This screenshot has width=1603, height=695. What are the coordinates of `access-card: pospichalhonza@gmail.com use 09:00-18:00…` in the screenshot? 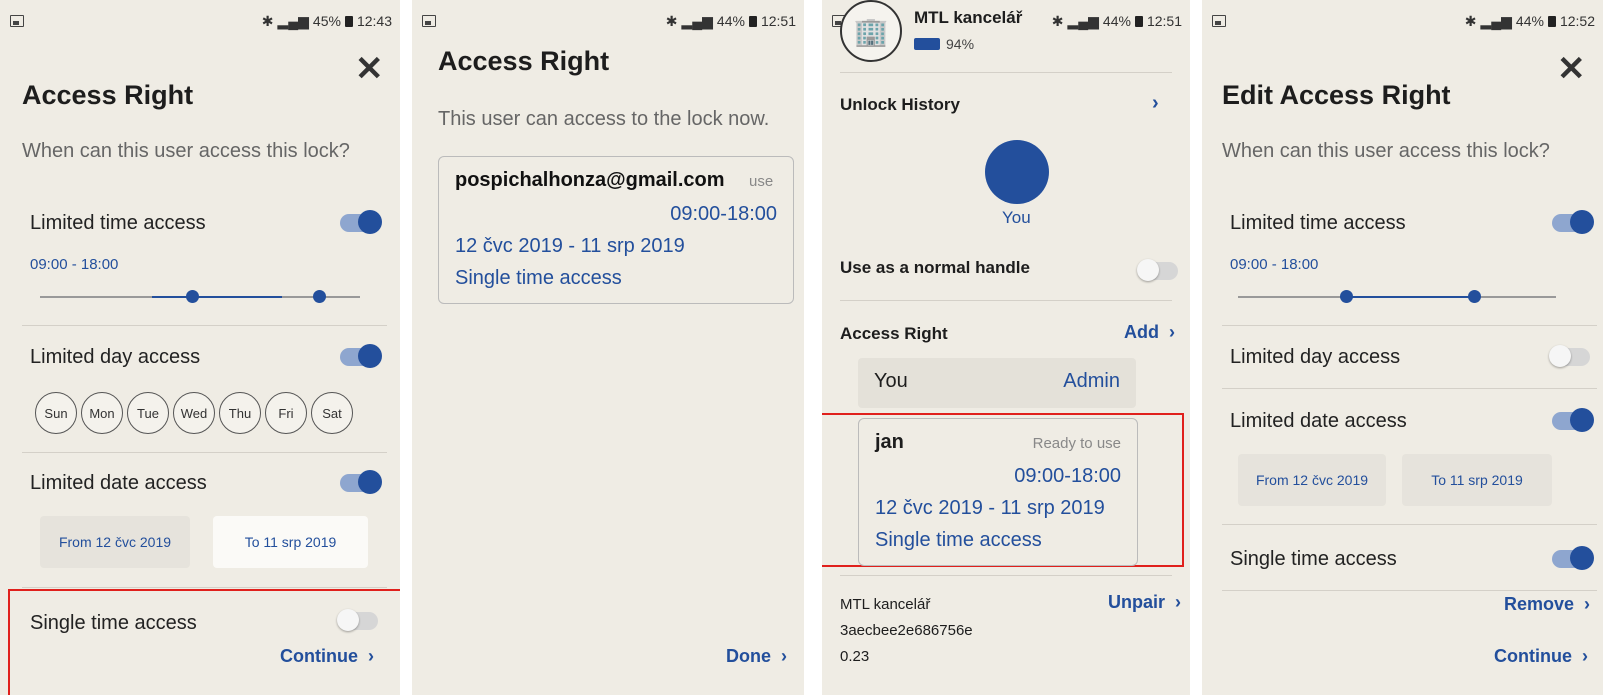 It's located at (616, 230).